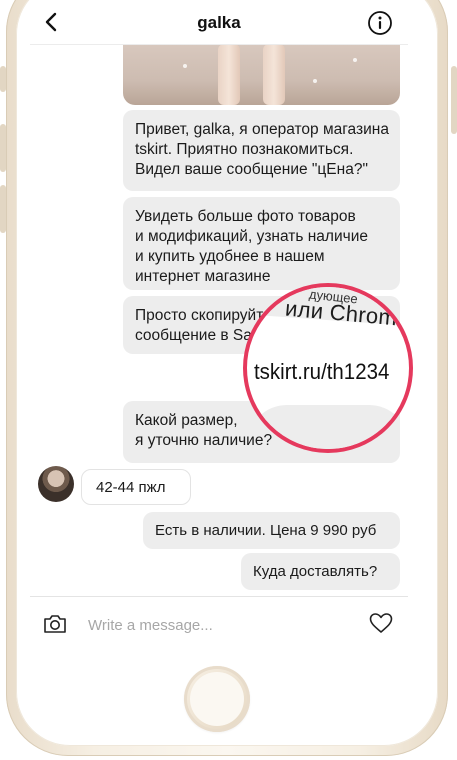 The height and width of the screenshot is (760, 457). What do you see at coordinates (217, 699) in the screenshot?
I see `home-button` at bounding box center [217, 699].